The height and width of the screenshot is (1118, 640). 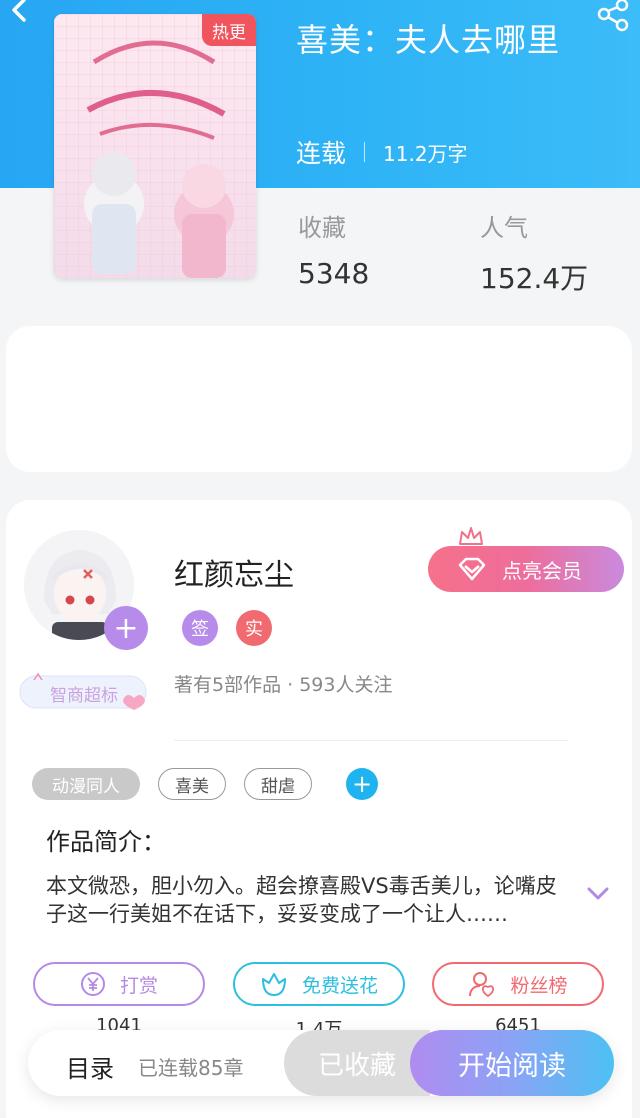 I want to click on stat-label: 人气, so click(x=504, y=228).